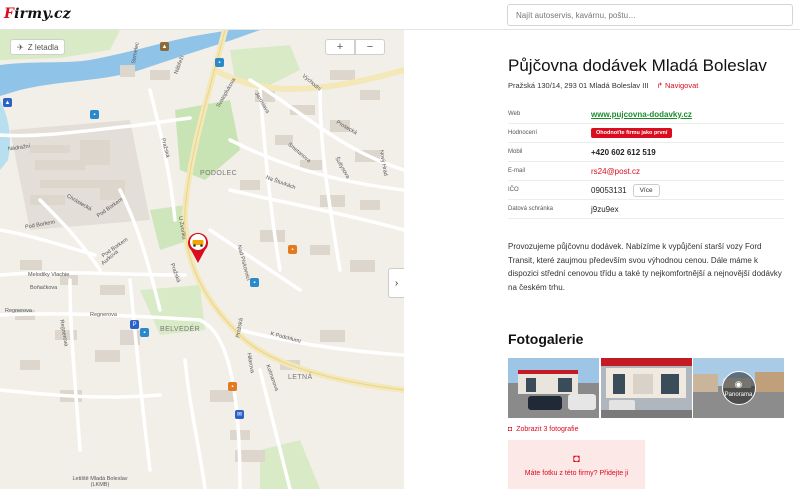  I want to click on map-district-label: BELVEDÉR, so click(180, 329).